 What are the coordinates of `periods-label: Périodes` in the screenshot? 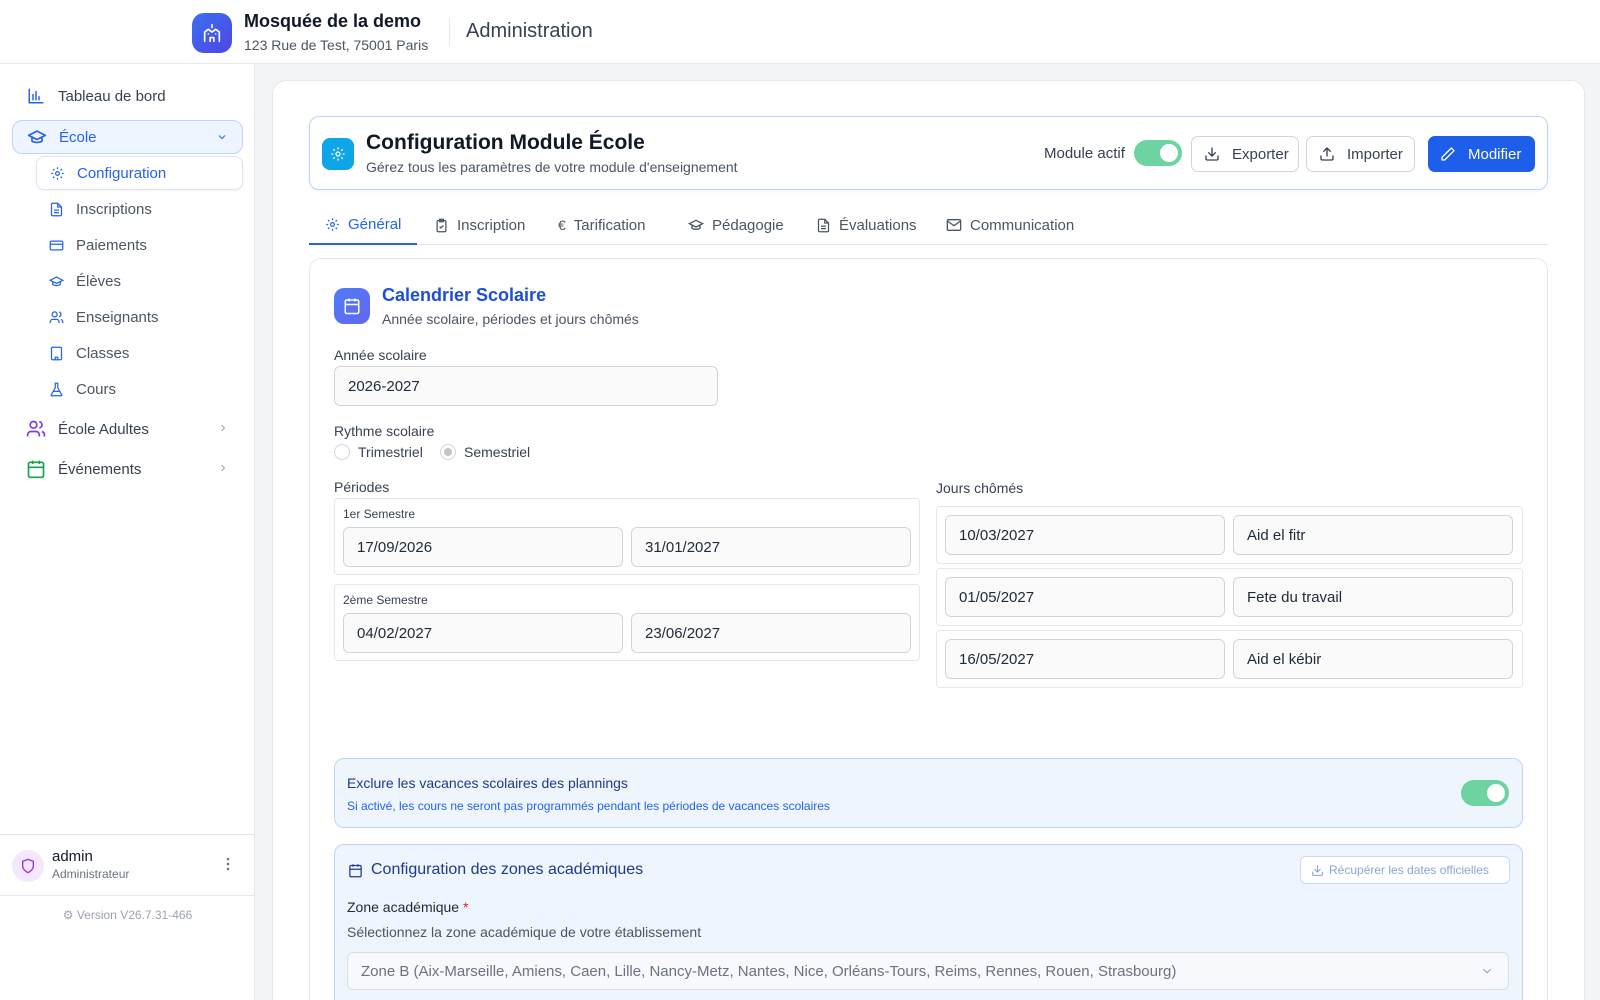 It's located at (362, 487).